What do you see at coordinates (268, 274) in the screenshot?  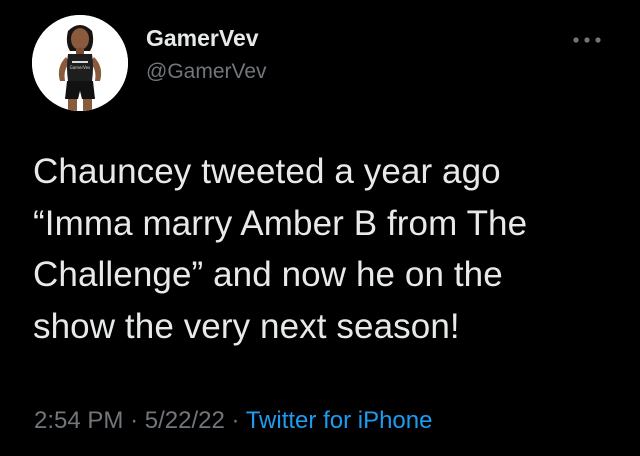 I see `tweet-line: Challenge” and now he on the` at bounding box center [268, 274].